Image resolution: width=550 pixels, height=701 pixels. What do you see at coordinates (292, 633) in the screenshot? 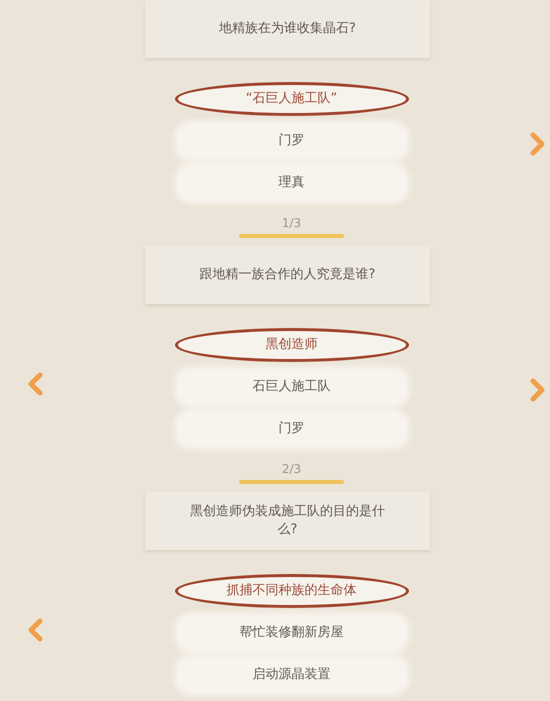
I see `answer-option: 帮忙装修翻新房屋` at bounding box center [292, 633].